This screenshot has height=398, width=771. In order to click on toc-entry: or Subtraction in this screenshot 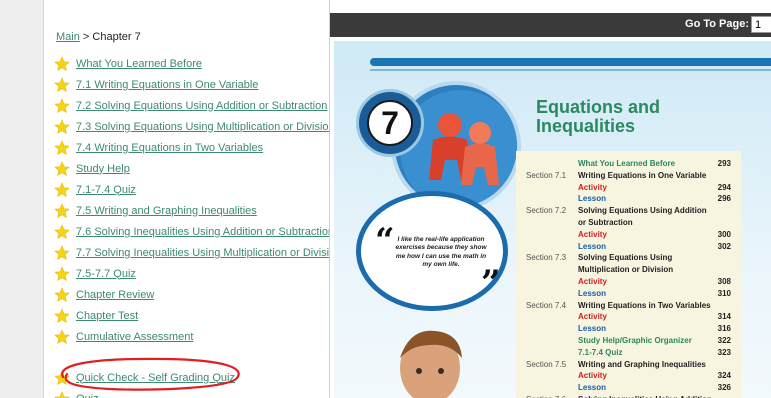, I will do `click(605, 222)`.